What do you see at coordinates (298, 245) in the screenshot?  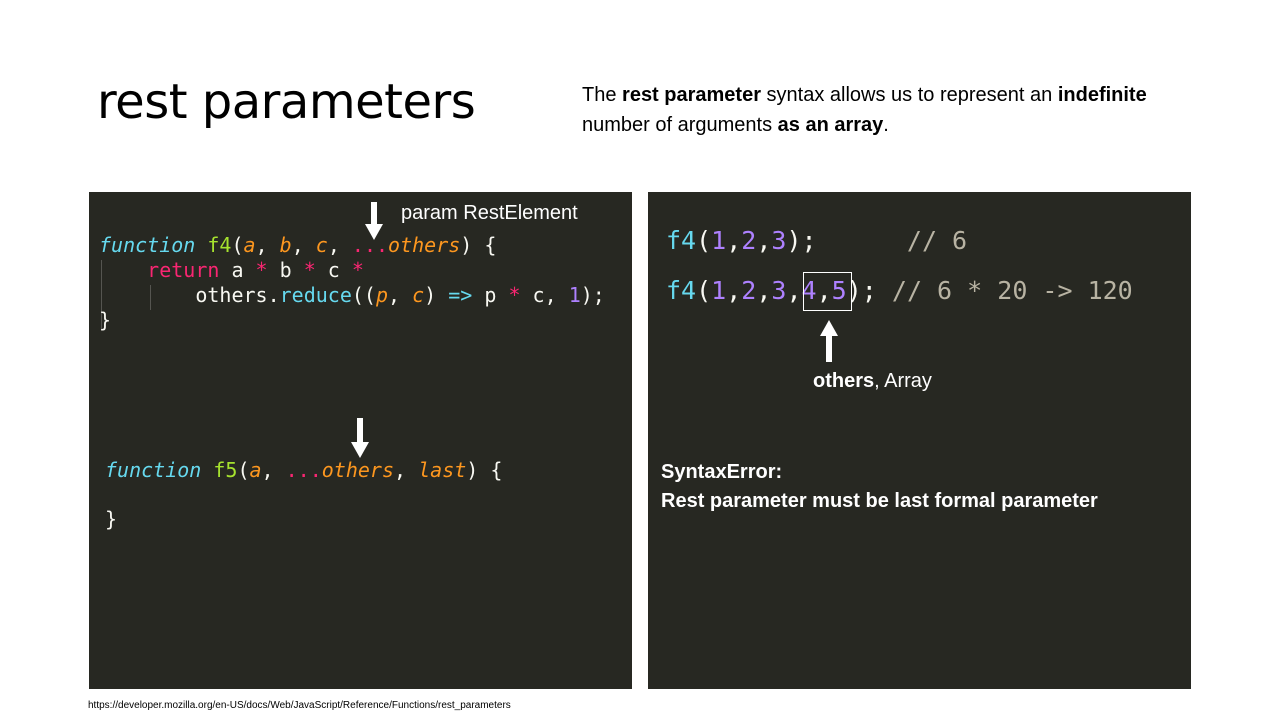 I see `f4-line-1: function f4(a, b, c, ...others) {` at bounding box center [298, 245].